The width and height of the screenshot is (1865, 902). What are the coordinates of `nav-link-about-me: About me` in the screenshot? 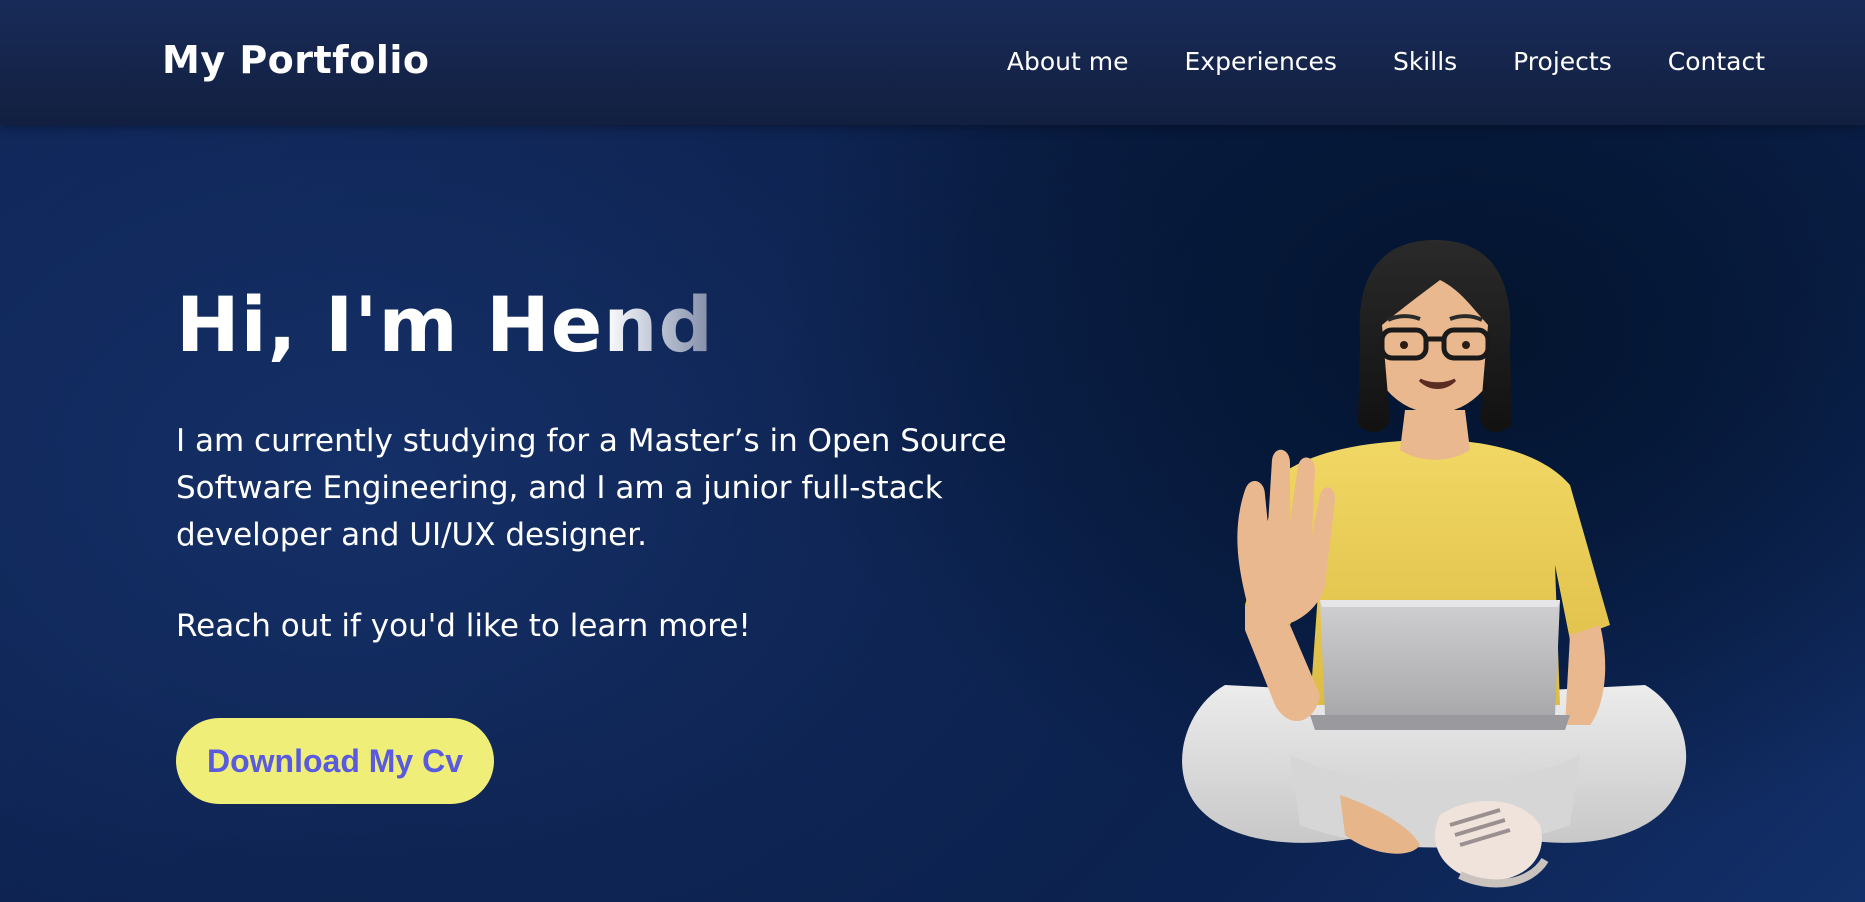 It's located at (1068, 61).